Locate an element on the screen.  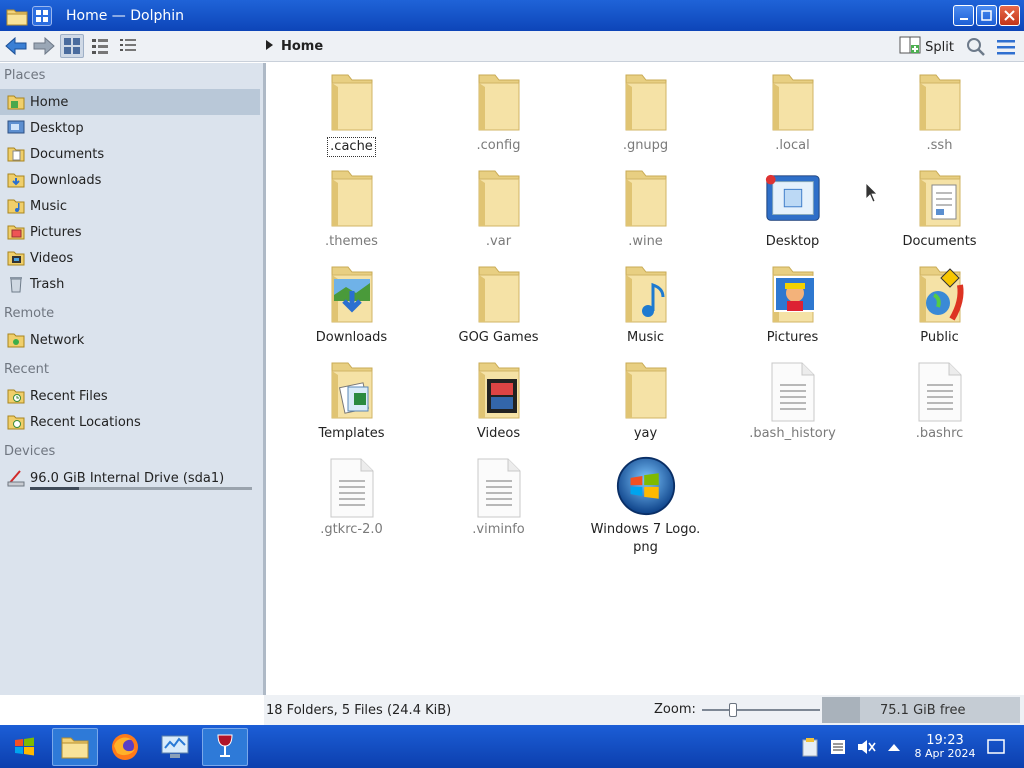
desktop-folder-icon is located at coordinates (793, 198).